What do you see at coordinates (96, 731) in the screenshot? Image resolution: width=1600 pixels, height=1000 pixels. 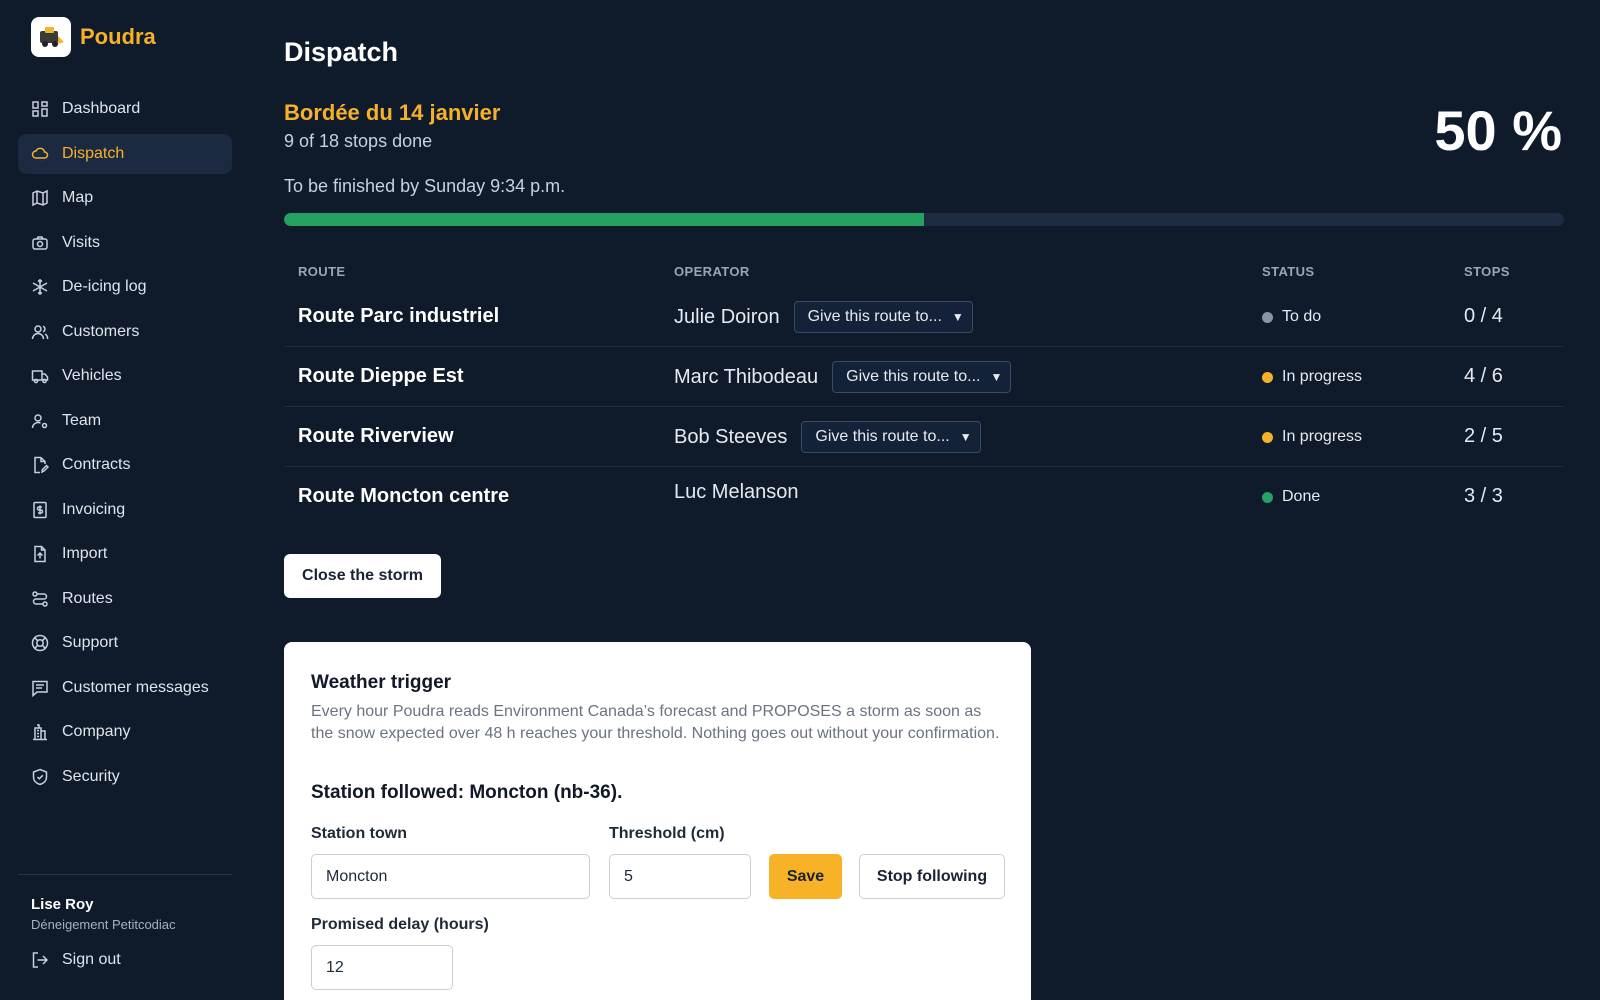 I see `sidebar-item-label: Company` at bounding box center [96, 731].